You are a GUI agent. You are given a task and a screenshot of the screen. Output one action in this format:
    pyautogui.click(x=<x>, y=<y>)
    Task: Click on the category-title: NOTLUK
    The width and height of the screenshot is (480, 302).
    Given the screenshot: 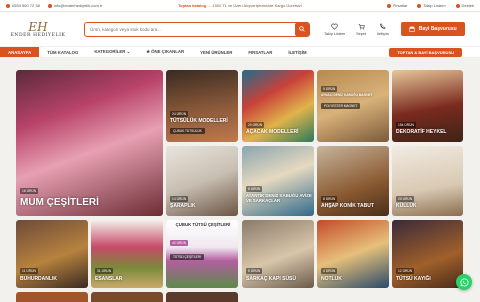 What is the action you would take?
    pyautogui.click(x=331, y=279)
    